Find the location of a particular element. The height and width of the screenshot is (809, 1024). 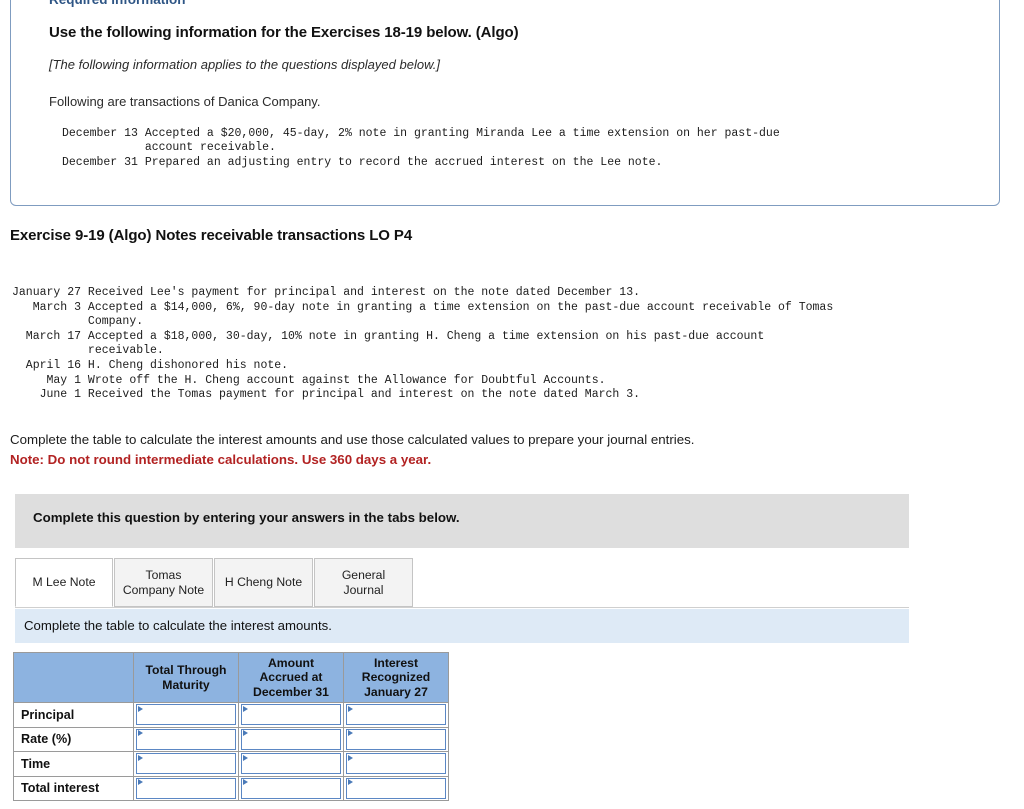

row-label-principal: Principal is located at coordinates (73, 715).